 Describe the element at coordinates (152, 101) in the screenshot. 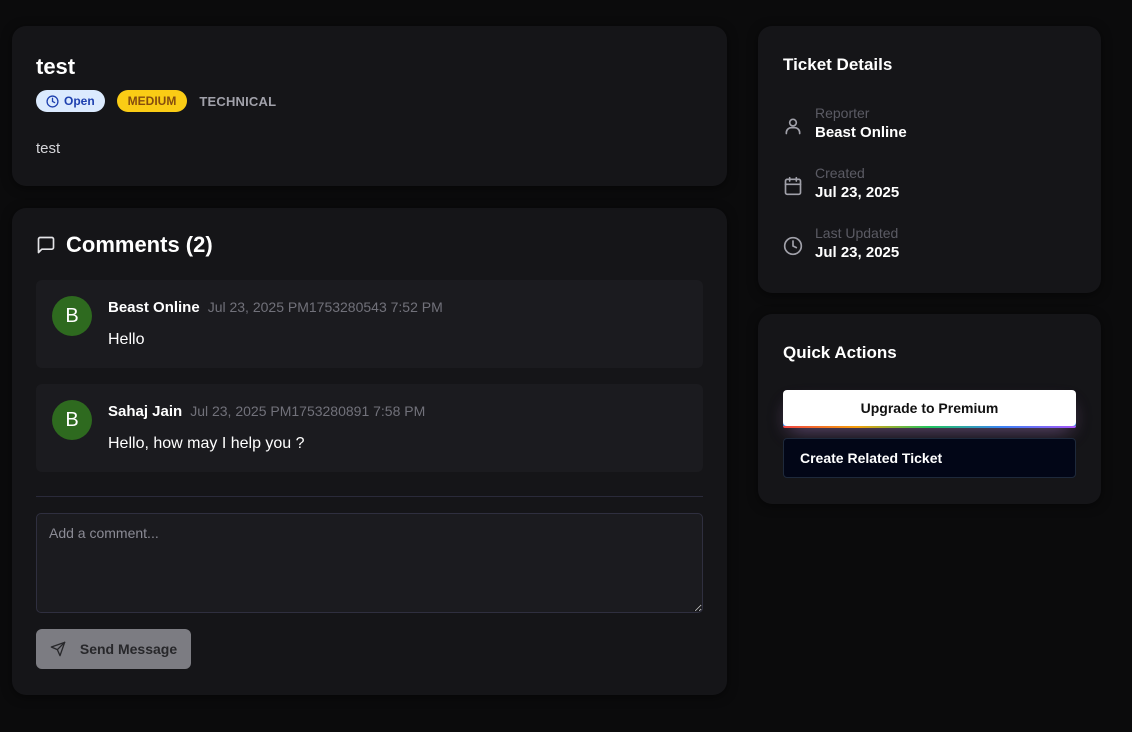

I see `priority-badge: MEDIUM` at that location.